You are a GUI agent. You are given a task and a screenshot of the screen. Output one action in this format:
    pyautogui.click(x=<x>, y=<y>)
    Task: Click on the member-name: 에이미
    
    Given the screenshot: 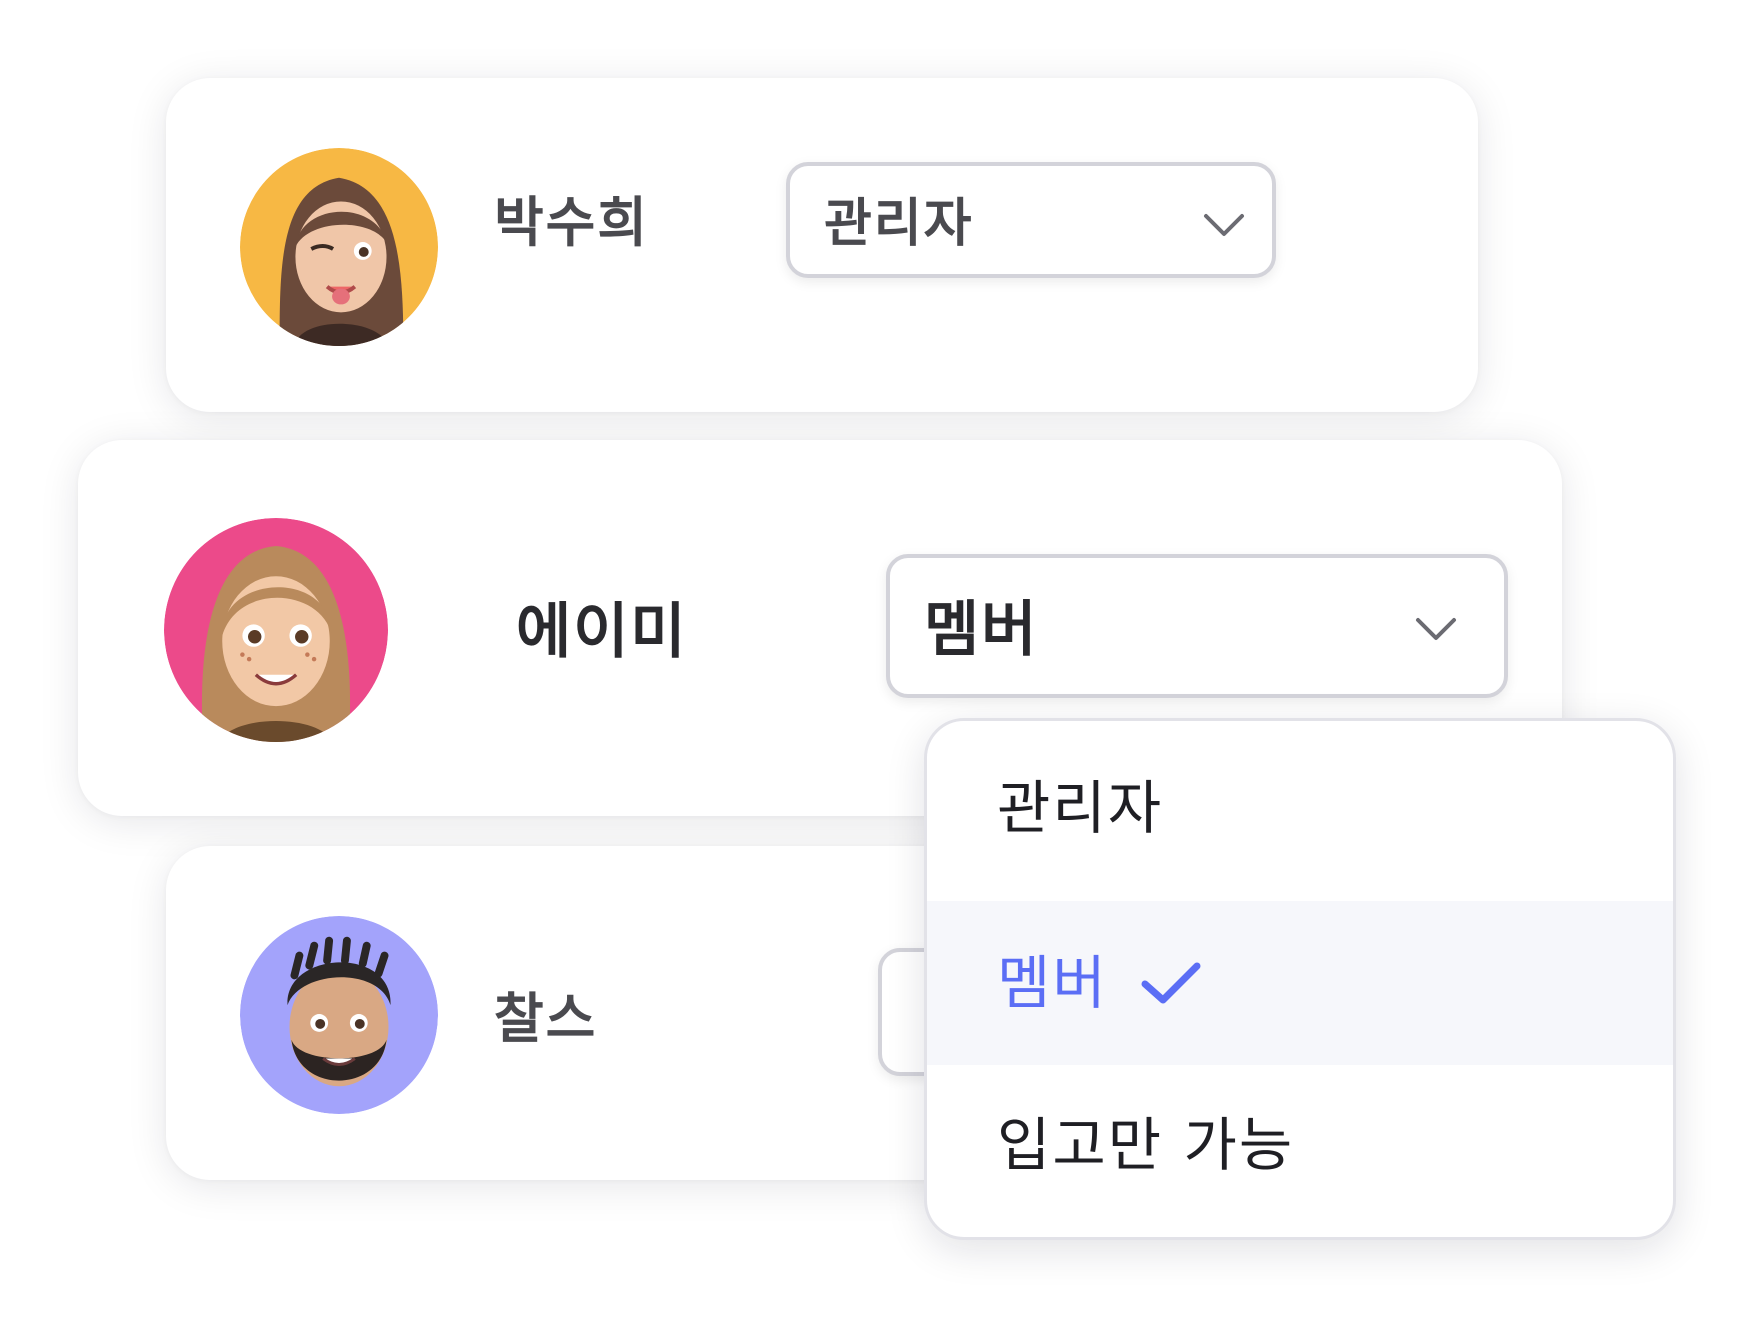 What is the action you would take?
    pyautogui.click(x=602, y=632)
    